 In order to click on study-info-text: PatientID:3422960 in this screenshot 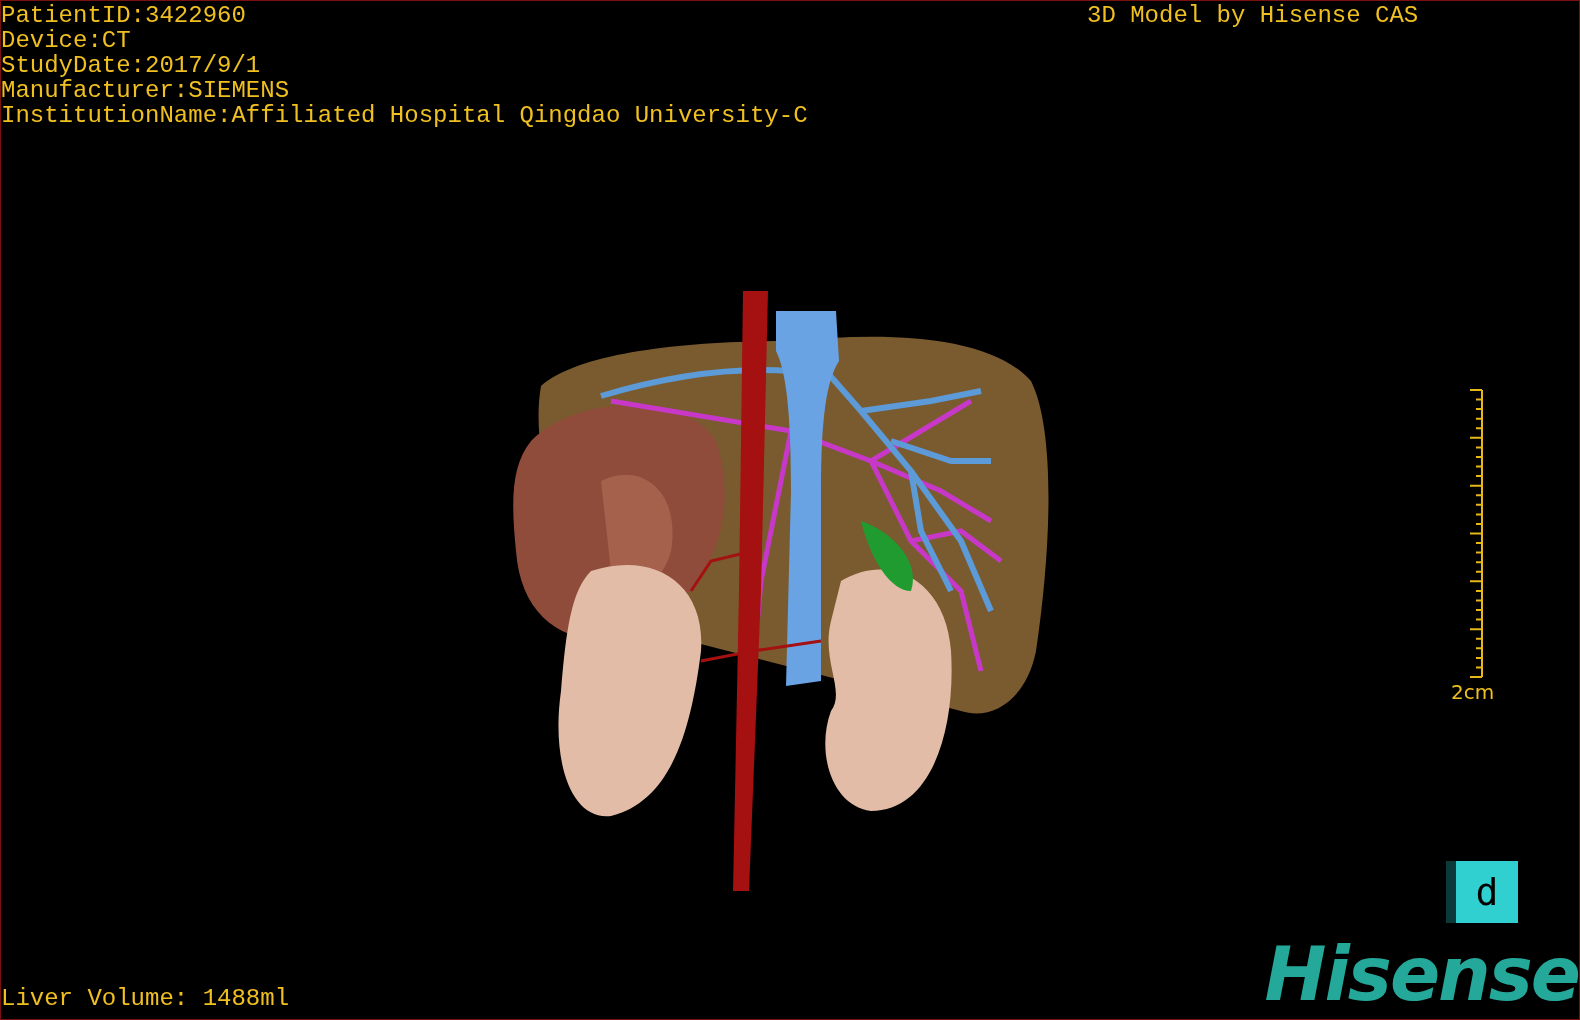, I will do `click(123, 15)`.